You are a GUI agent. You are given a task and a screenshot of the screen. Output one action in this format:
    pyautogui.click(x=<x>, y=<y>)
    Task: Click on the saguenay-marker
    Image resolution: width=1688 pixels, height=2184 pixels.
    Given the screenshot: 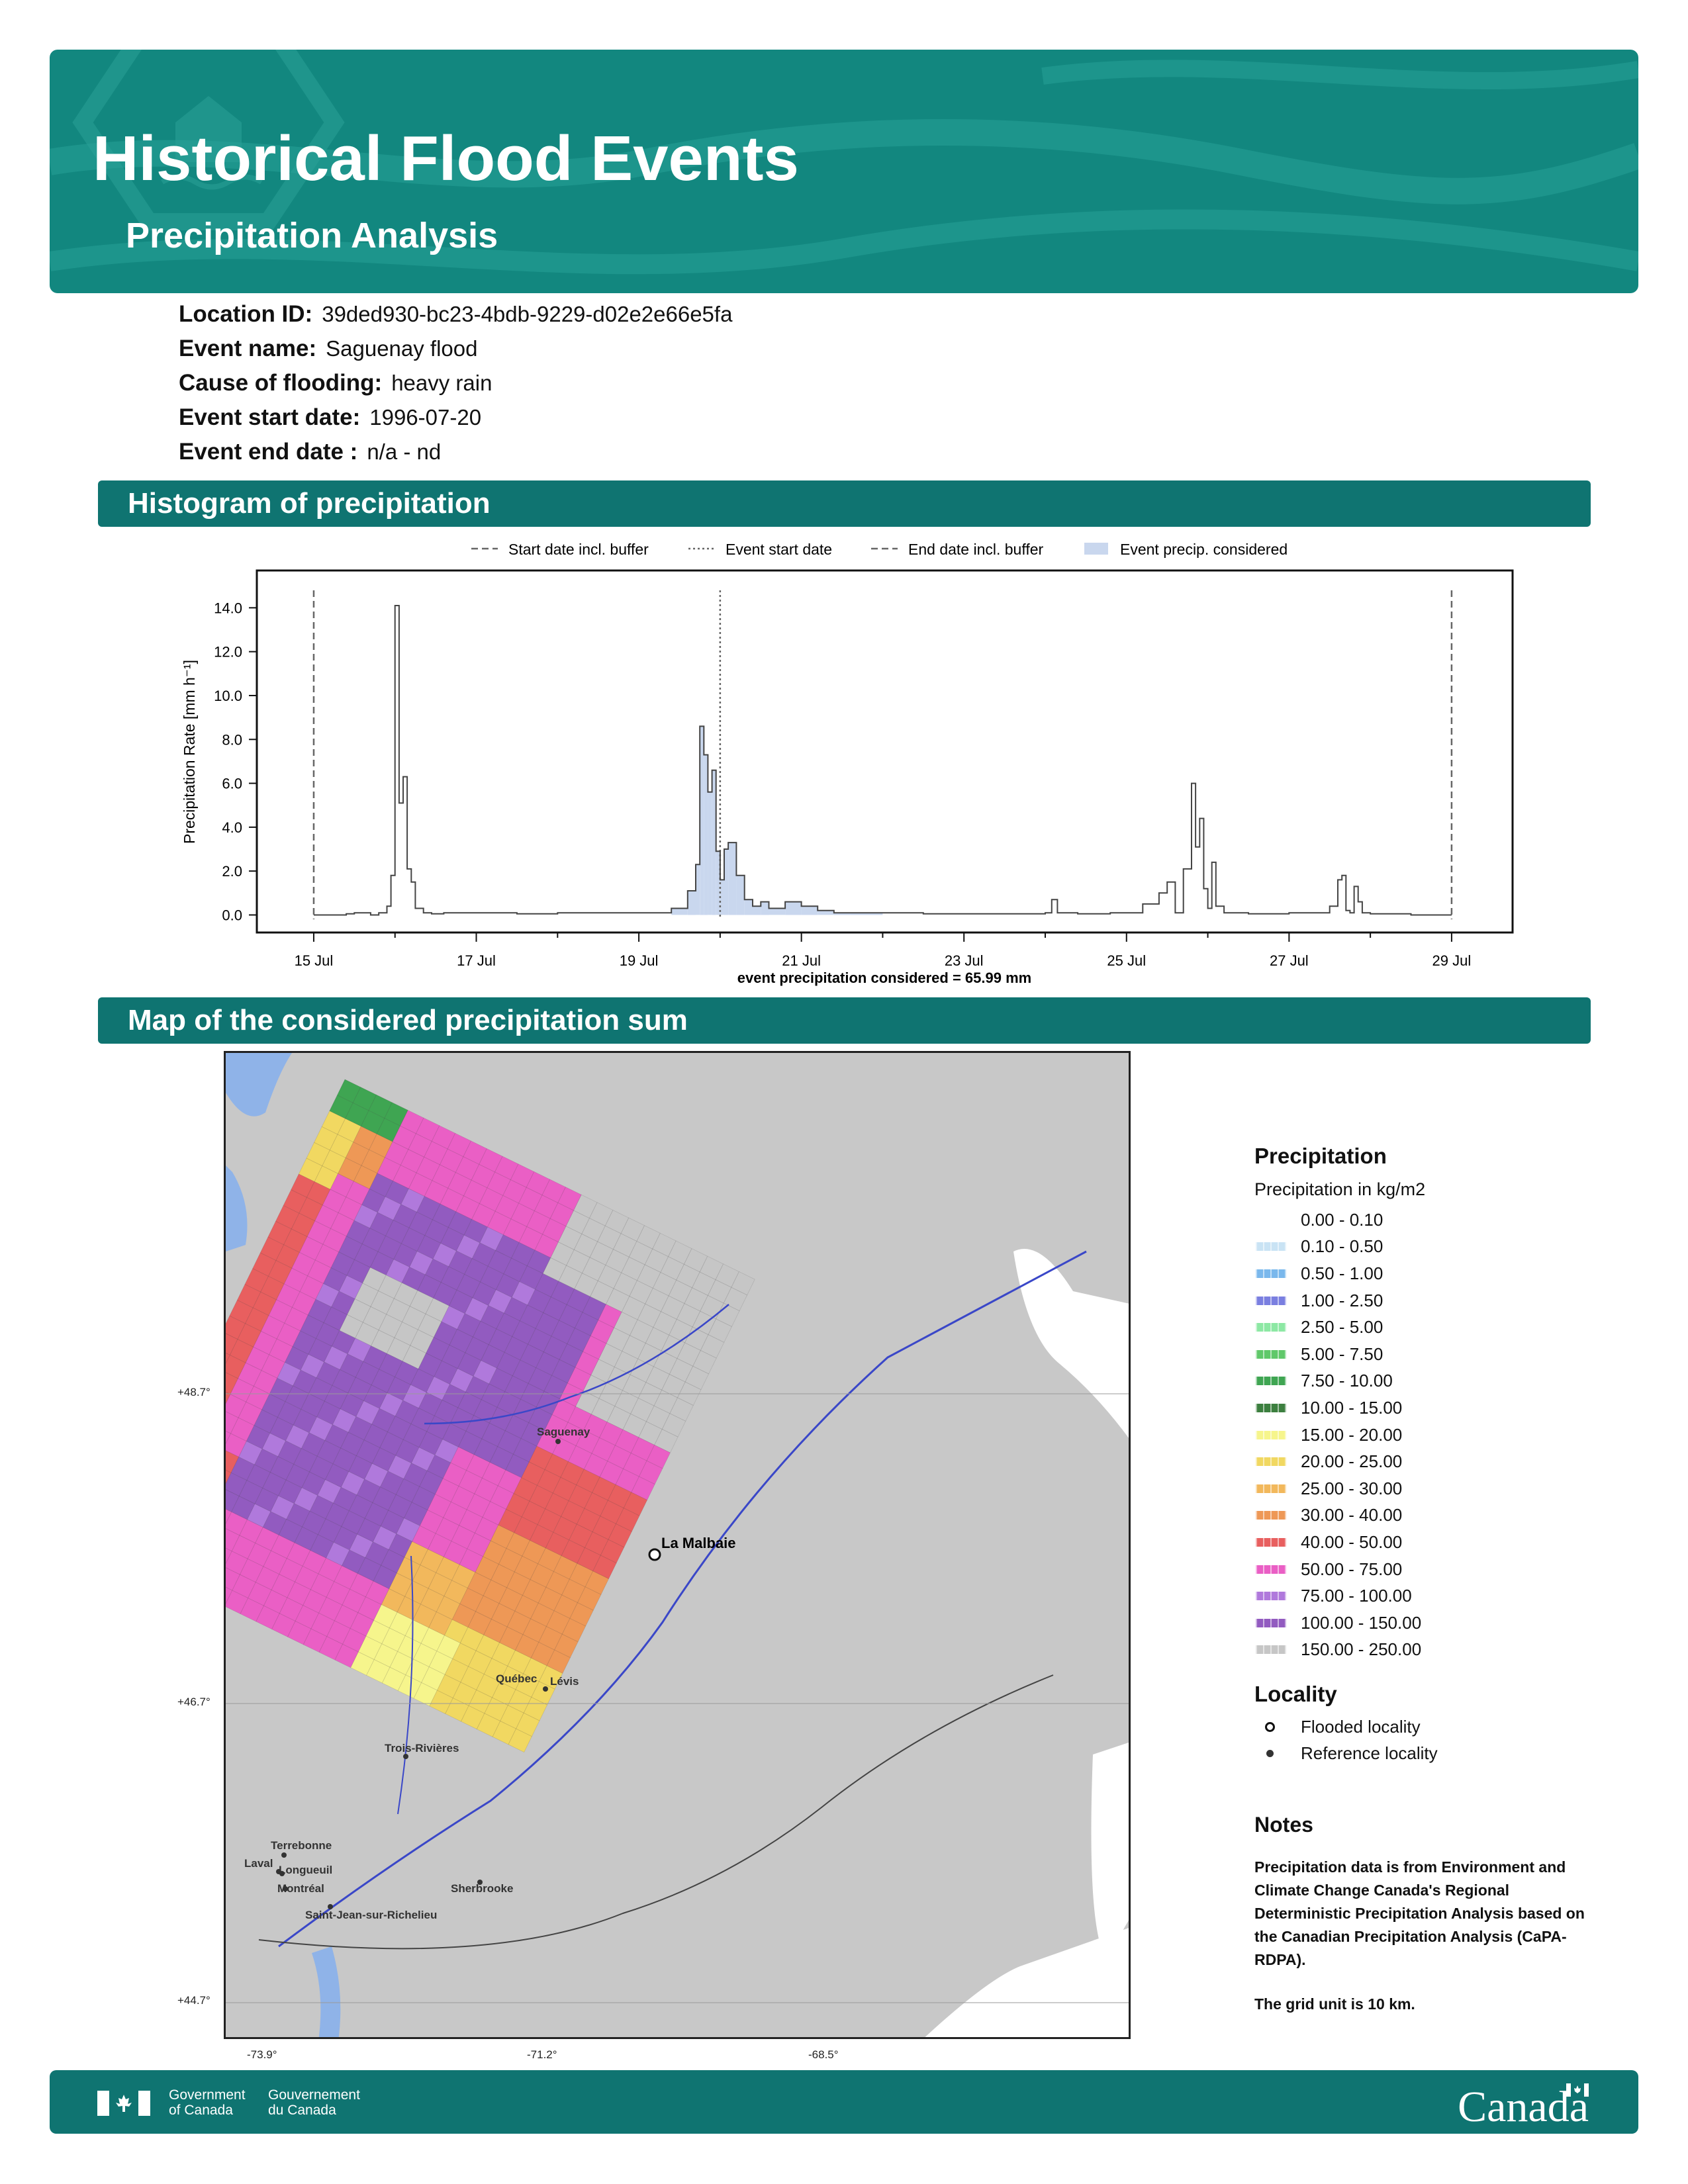 What is the action you would take?
    pyautogui.click(x=558, y=1442)
    